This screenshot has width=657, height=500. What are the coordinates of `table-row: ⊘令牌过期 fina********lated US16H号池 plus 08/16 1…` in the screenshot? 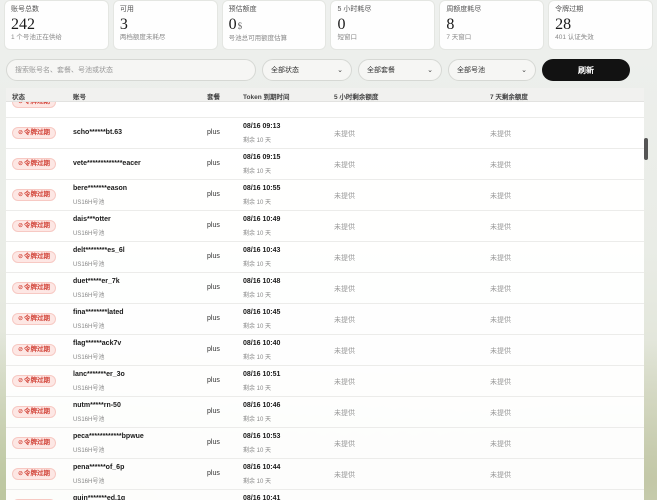 It's located at (325, 319).